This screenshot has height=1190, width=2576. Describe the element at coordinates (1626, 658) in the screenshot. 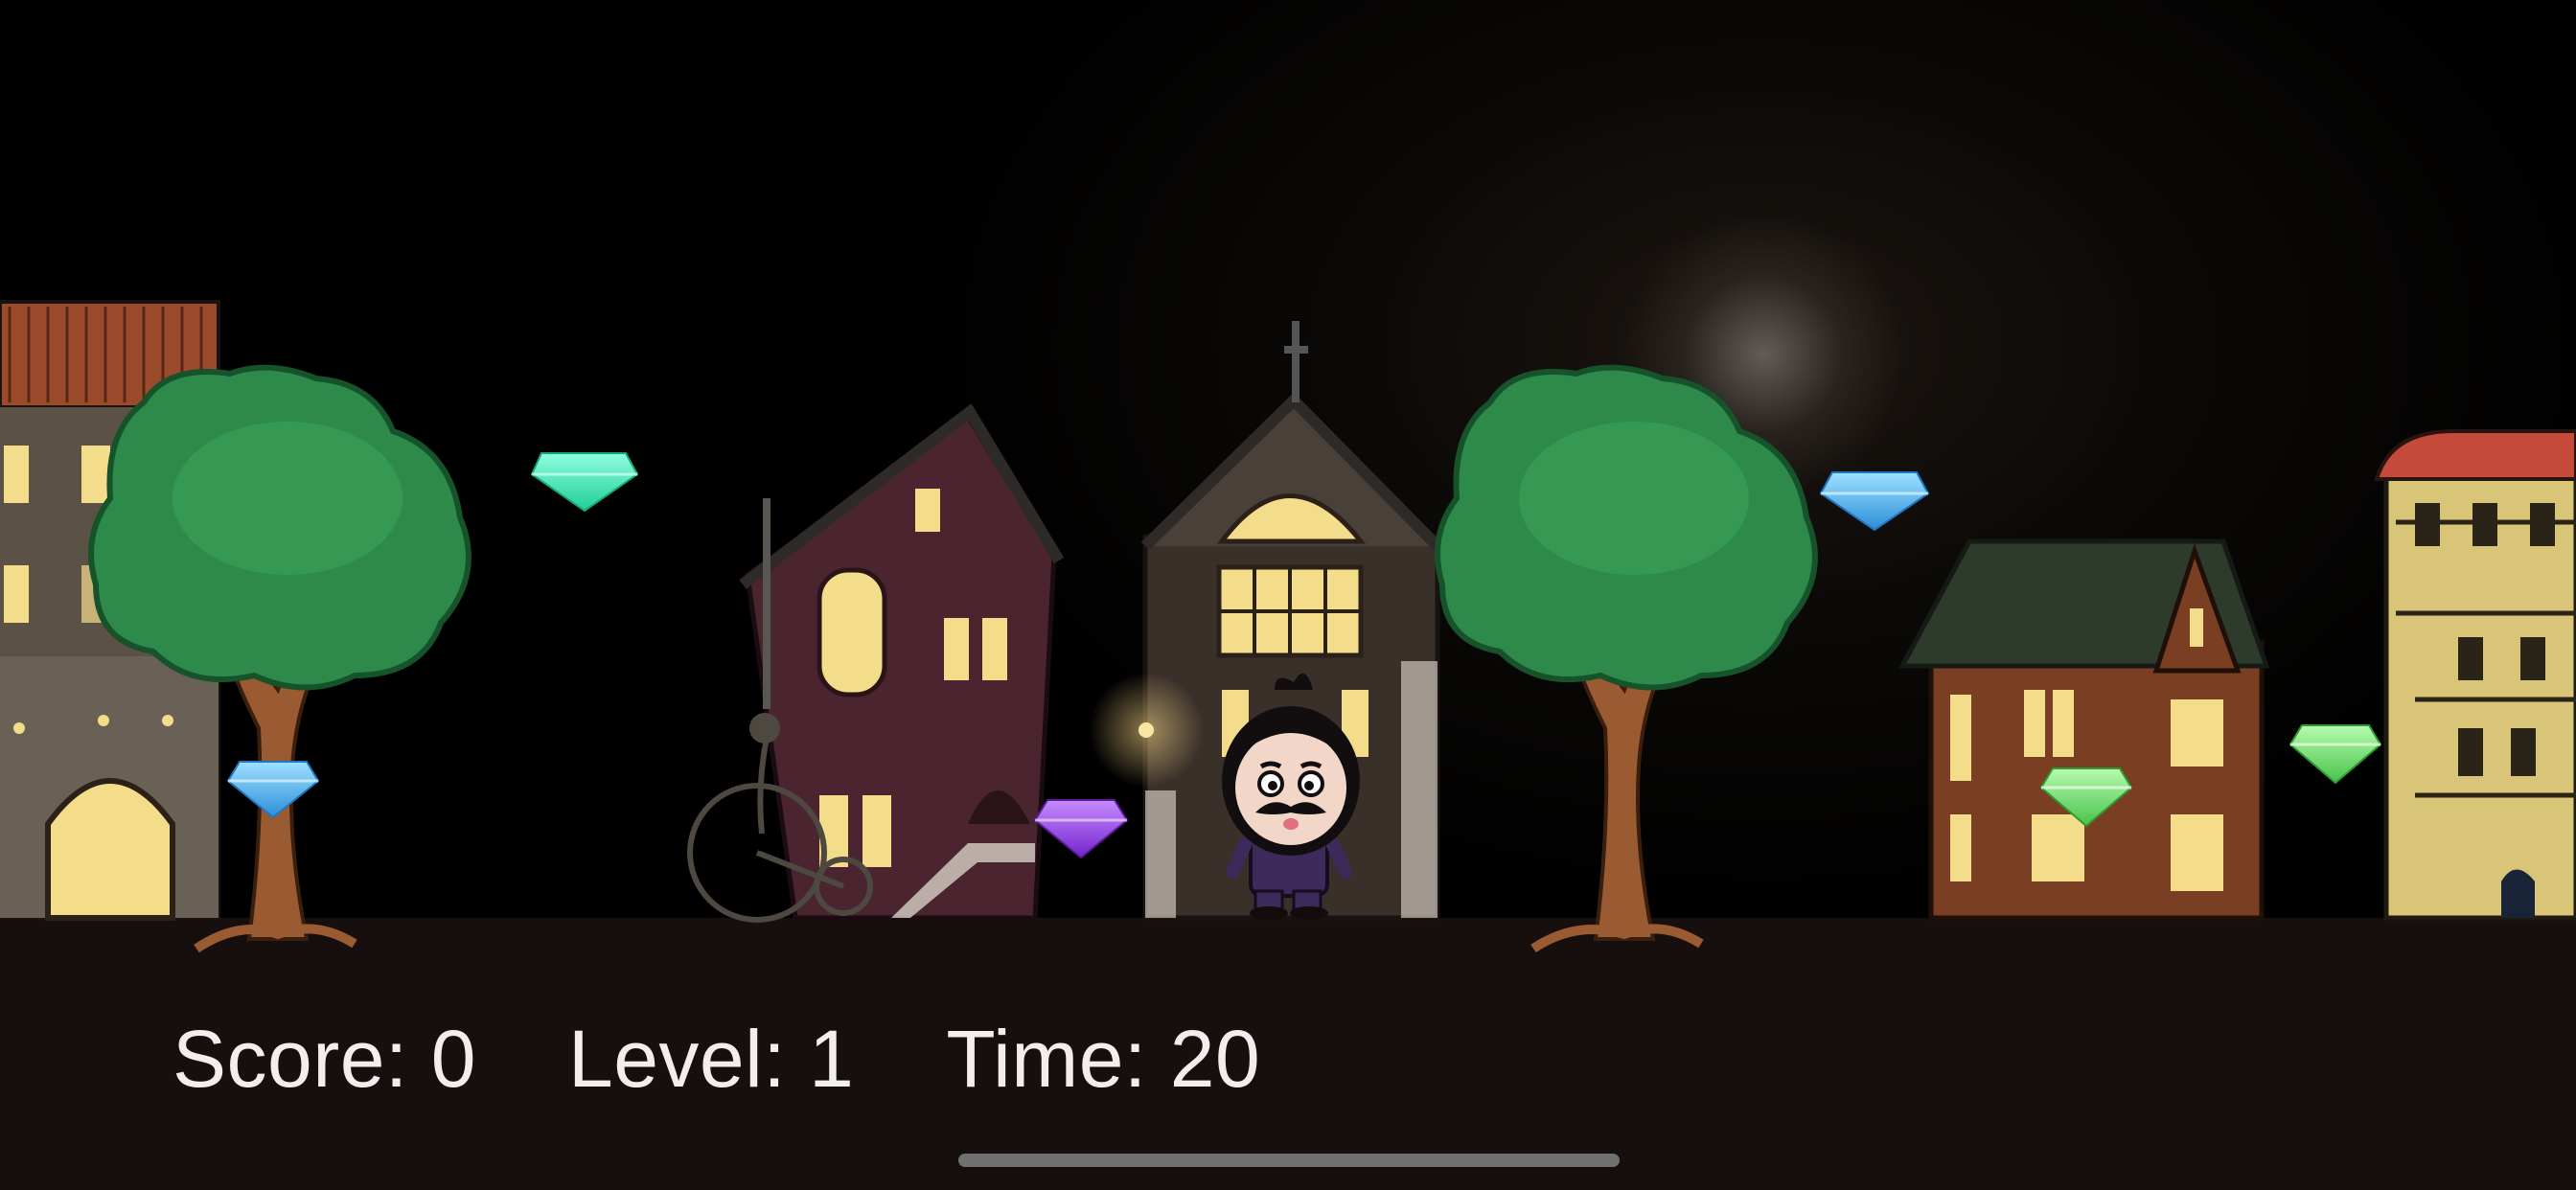

I see `tree-right` at that location.